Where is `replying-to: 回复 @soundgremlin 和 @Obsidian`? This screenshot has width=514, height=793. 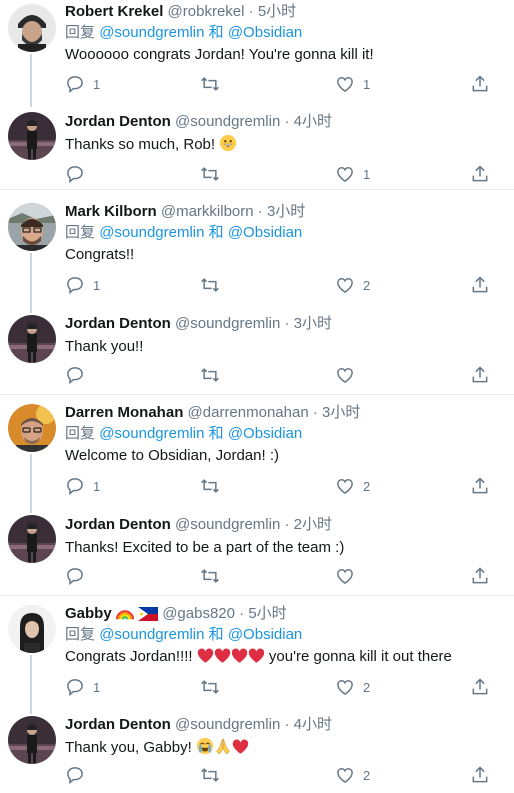 replying-to: 回复 @soundgremlin 和 @Obsidian is located at coordinates (285, 33).